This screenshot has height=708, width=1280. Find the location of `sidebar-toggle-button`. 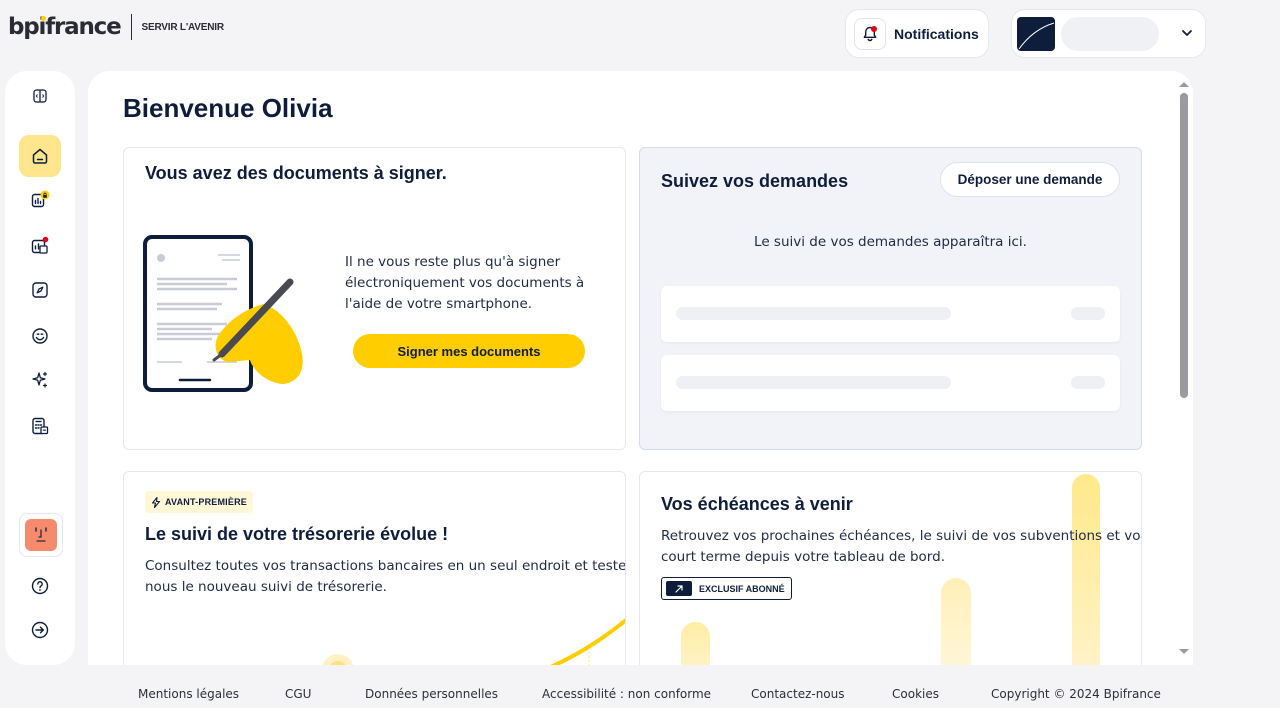

sidebar-toggle-button is located at coordinates (40, 96).